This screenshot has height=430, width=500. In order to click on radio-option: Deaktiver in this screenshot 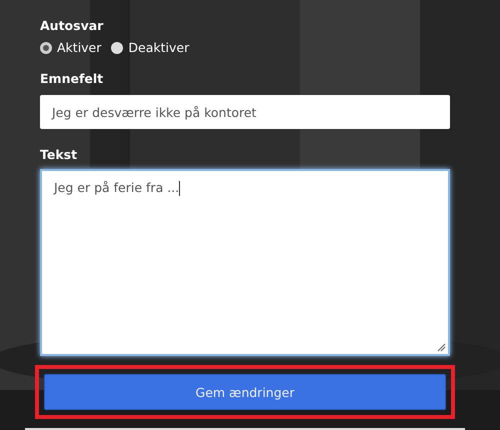, I will do `click(150, 47)`.